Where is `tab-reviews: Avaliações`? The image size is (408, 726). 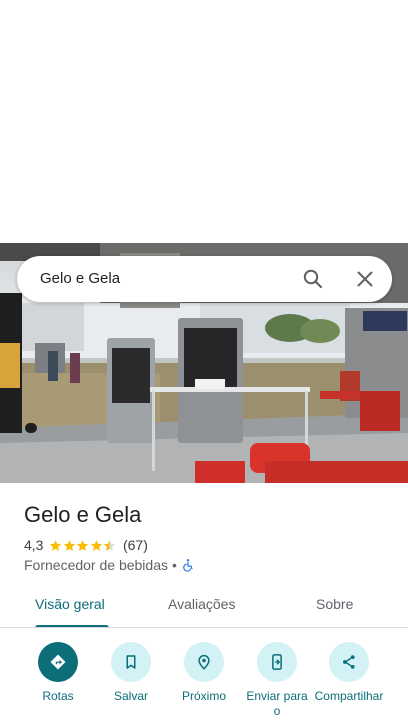 tab-reviews: Avaliações is located at coordinates (201, 604).